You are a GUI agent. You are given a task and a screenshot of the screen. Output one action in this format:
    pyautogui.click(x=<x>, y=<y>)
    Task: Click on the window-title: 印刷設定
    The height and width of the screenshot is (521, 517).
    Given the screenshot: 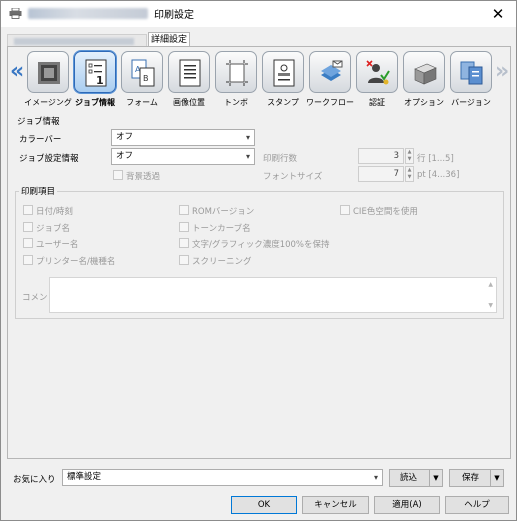 What is the action you would take?
    pyautogui.click(x=174, y=15)
    